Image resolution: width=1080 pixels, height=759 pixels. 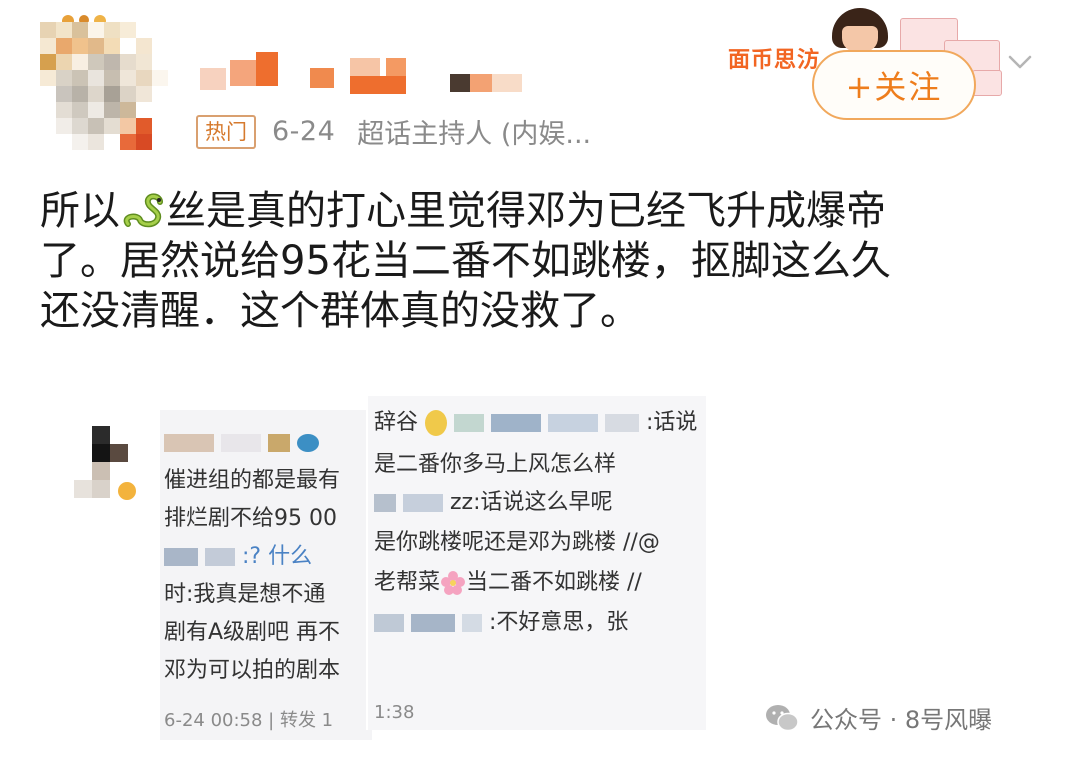 I want to click on left-card-line: 催进组的都是最有, so click(x=252, y=480).